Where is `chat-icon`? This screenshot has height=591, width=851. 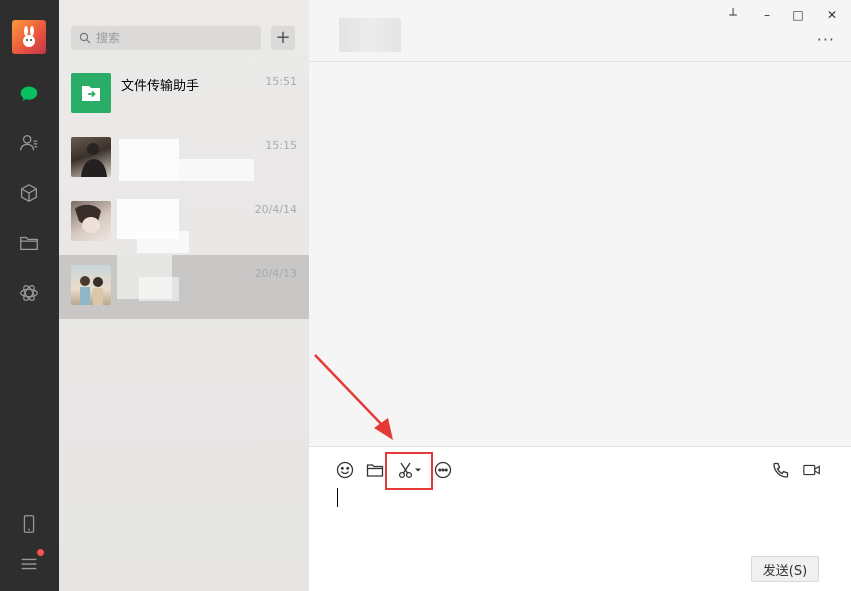 chat-icon is located at coordinates (29, 94).